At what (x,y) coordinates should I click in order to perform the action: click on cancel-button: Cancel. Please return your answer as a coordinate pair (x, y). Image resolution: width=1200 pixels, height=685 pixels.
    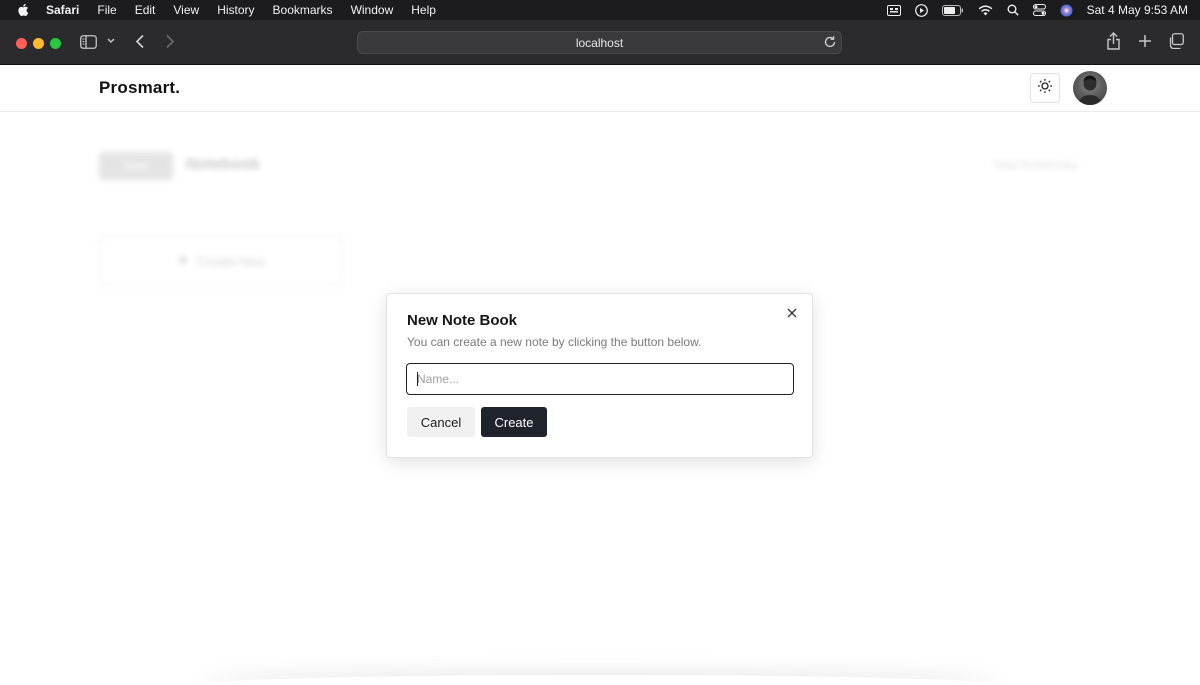
    Looking at the image, I should click on (441, 422).